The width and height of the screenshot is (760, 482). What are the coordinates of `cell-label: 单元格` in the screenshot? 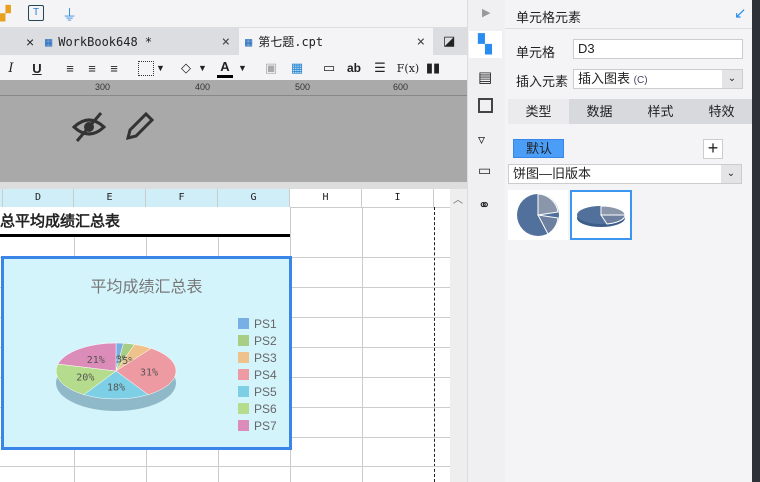 It's located at (536, 52).